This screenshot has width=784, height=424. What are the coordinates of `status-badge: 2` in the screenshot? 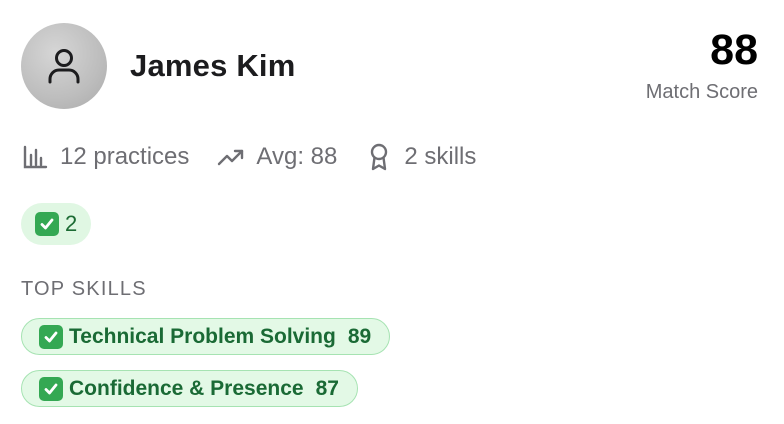 It's located at (56, 224).